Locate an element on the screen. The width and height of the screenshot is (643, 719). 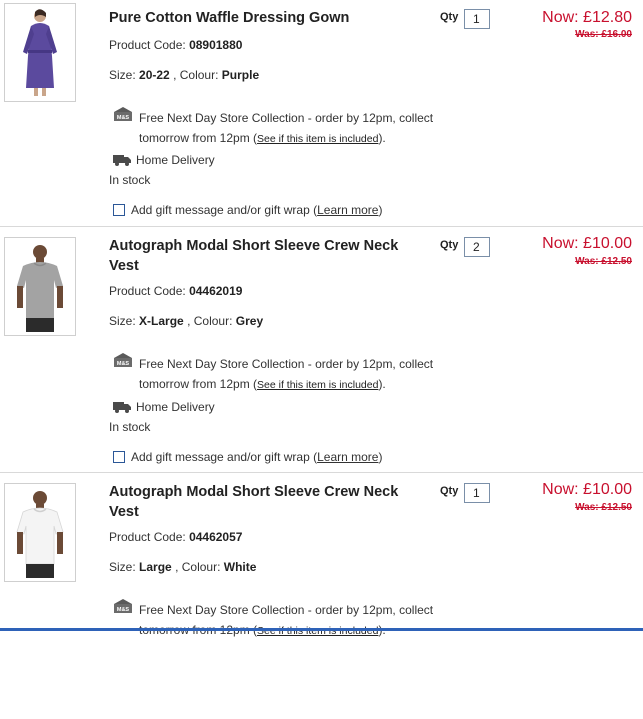
product-code-value: 08901880 is located at coordinates (216, 45).